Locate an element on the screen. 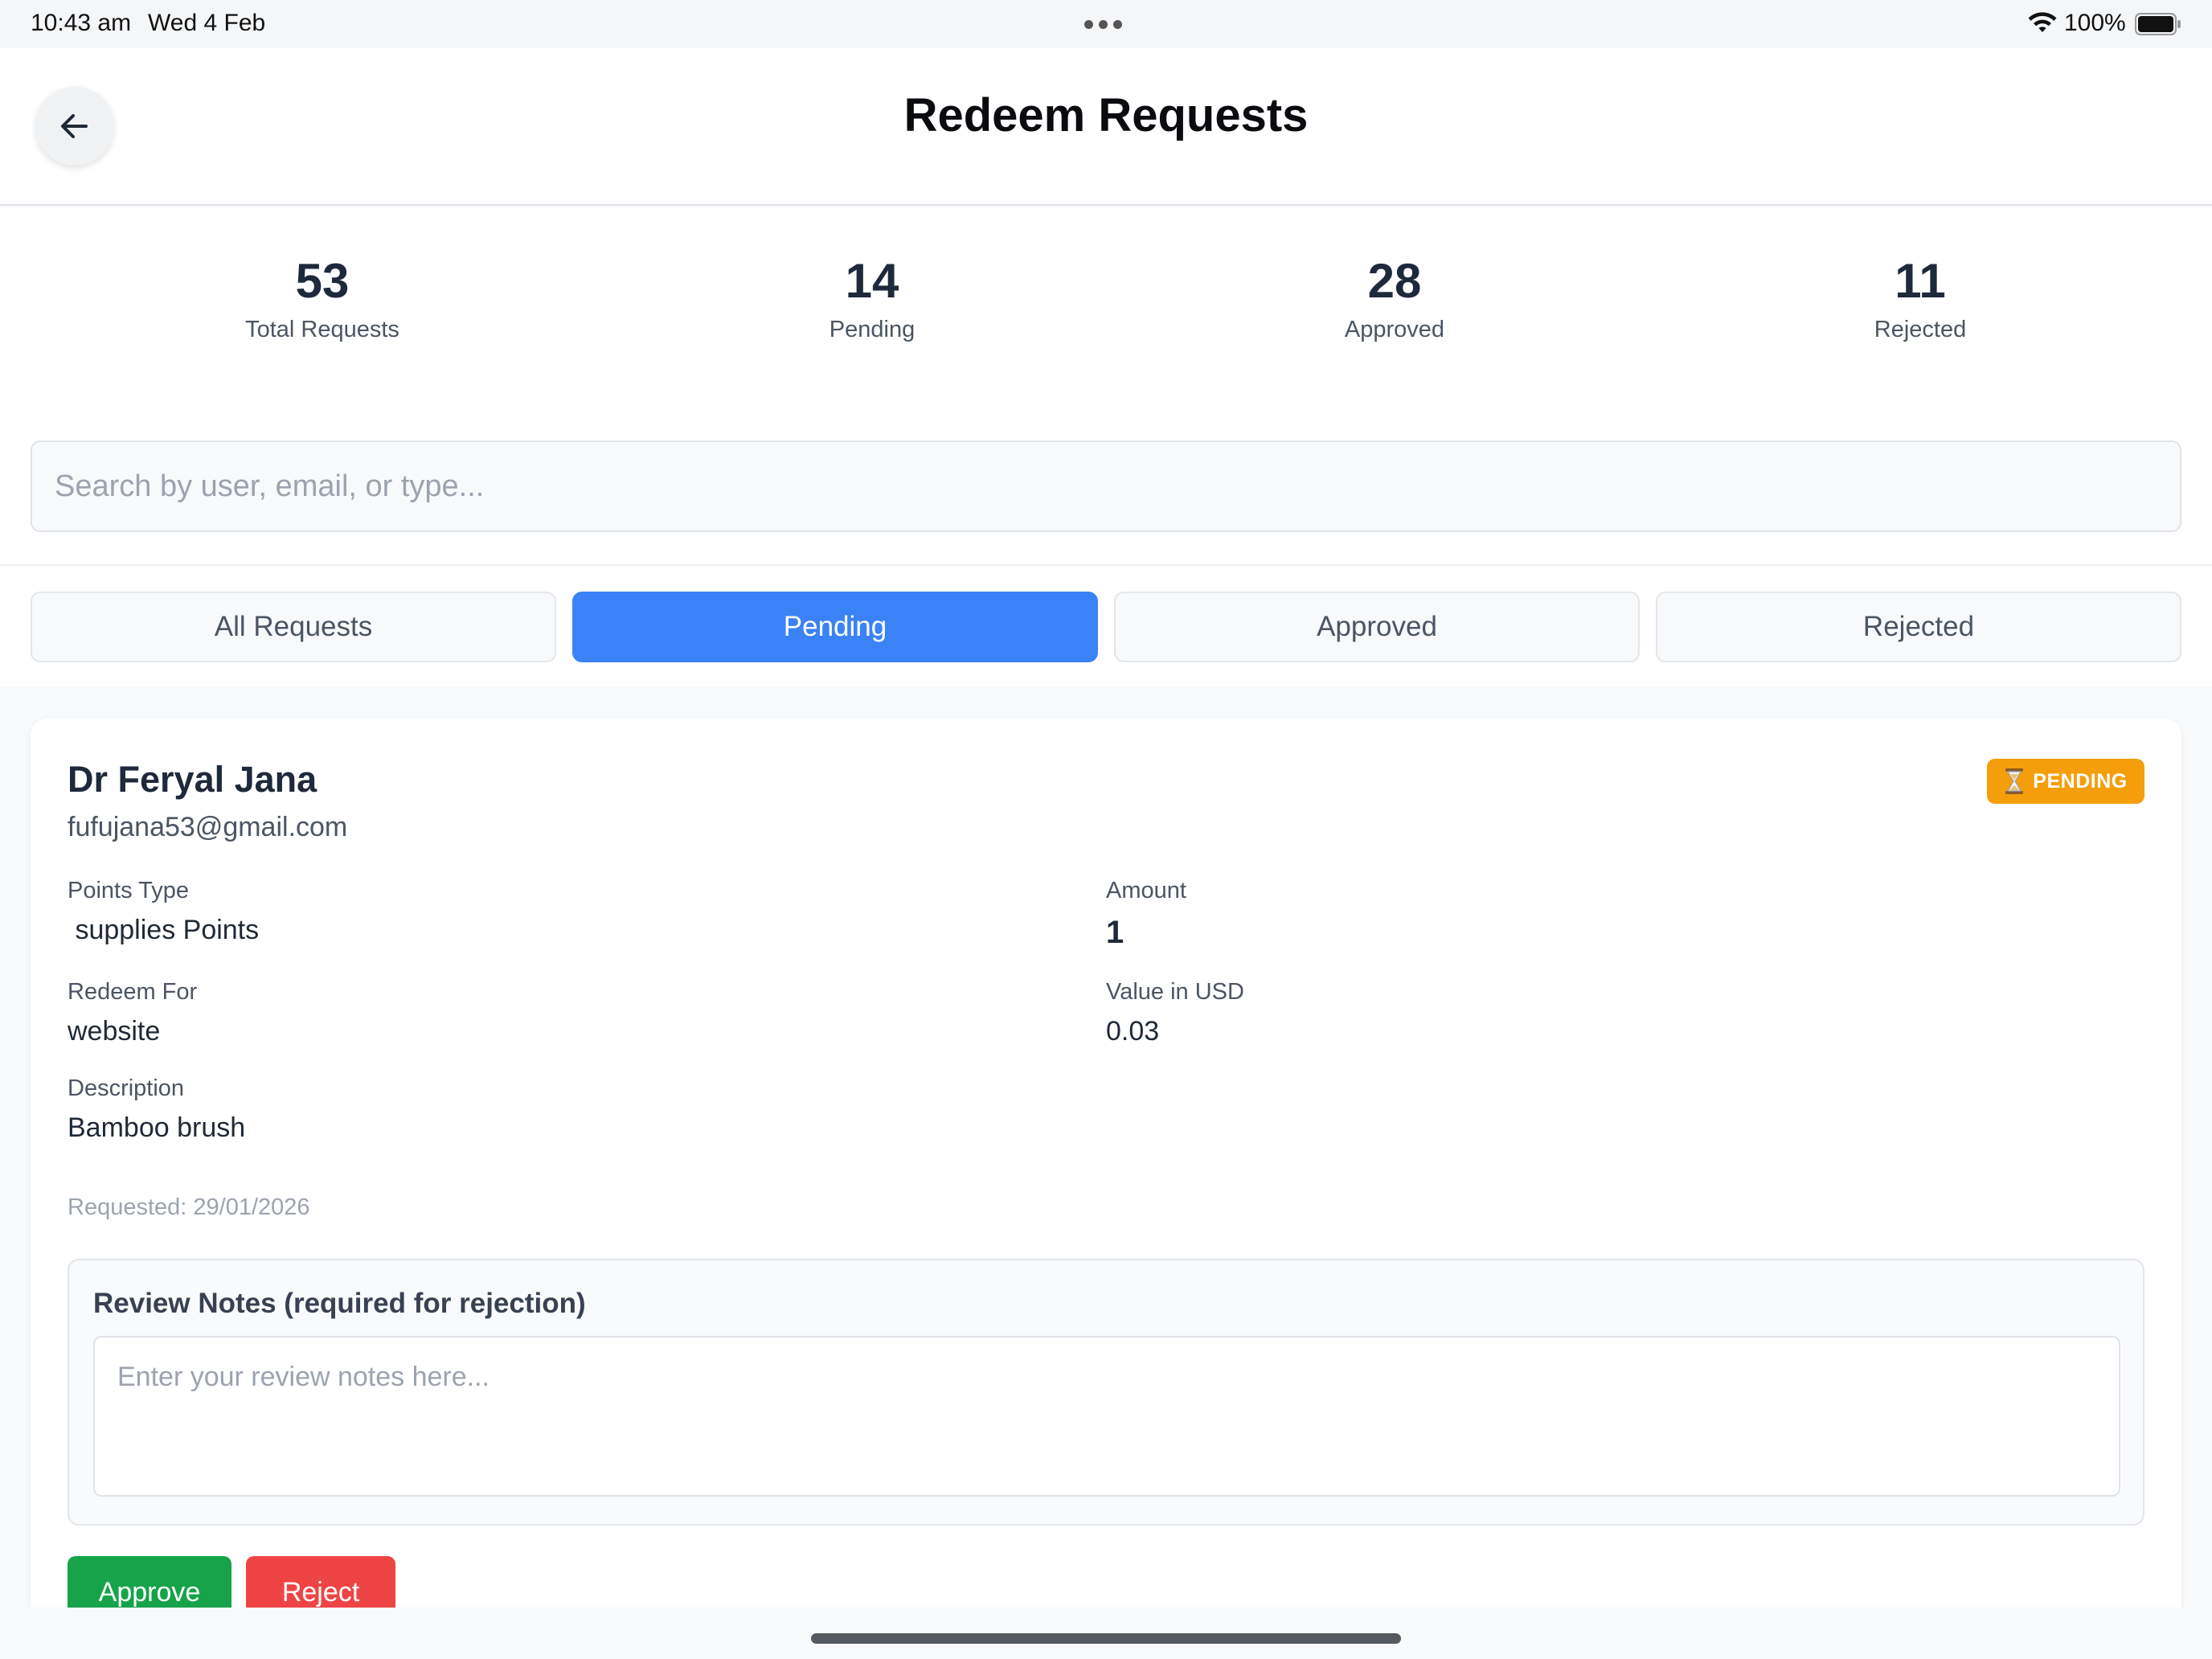 The image size is (2212, 1659). stat-rejected: 11 Rejected is located at coordinates (1920, 296).